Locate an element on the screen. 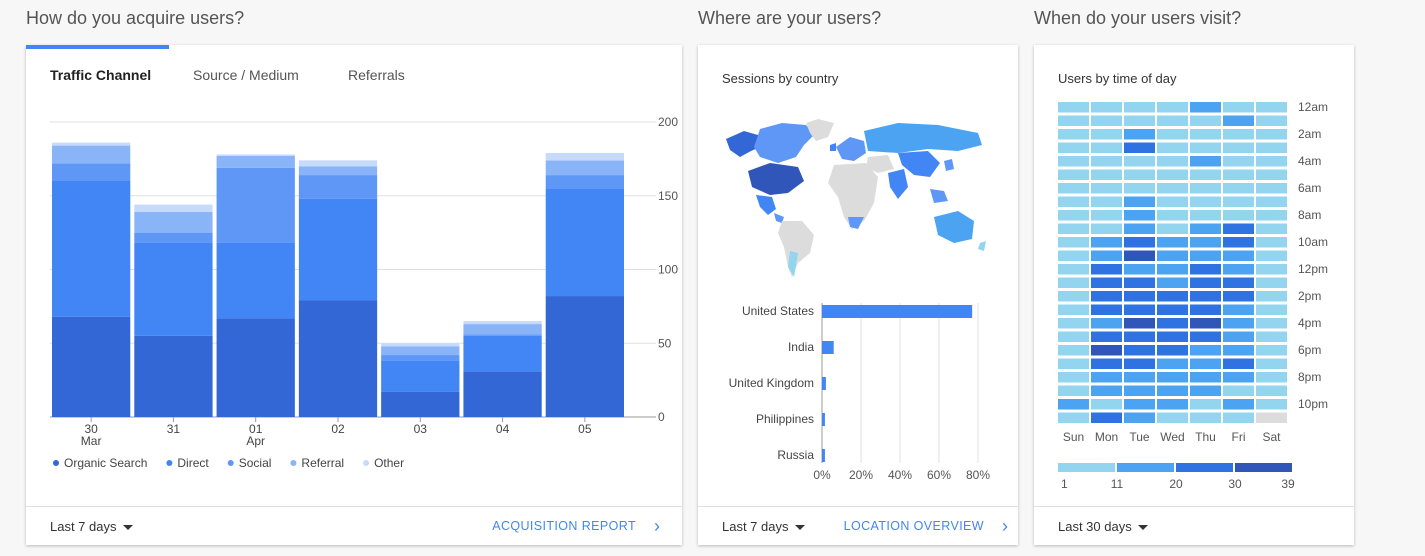 The image size is (1425, 556). tab-source-medium: Source / Medium is located at coordinates (246, 75).